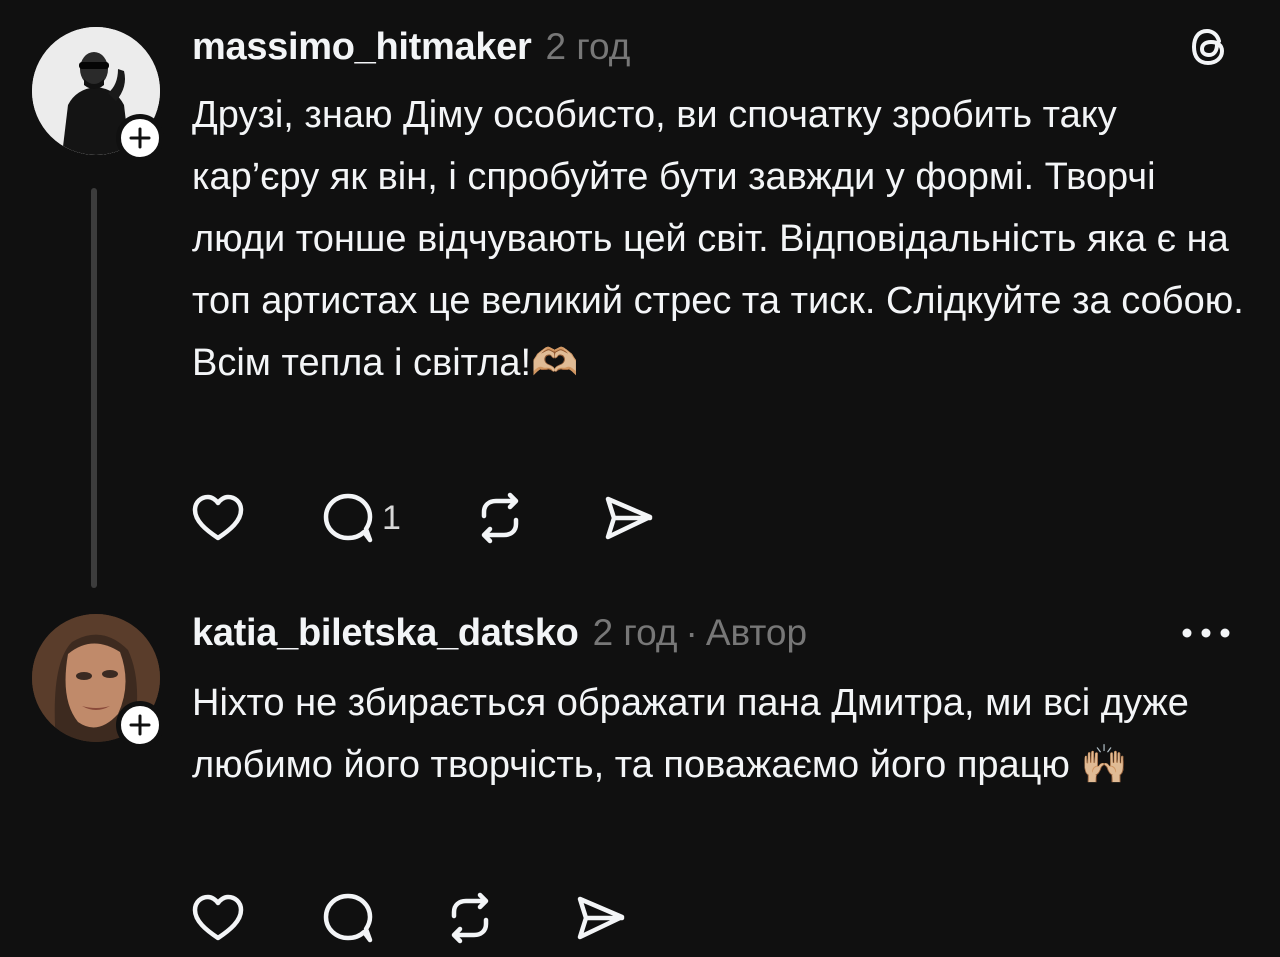 This screenshot has width=1280, height=957. I want to click on post-actions: 1, so click(423, 518).